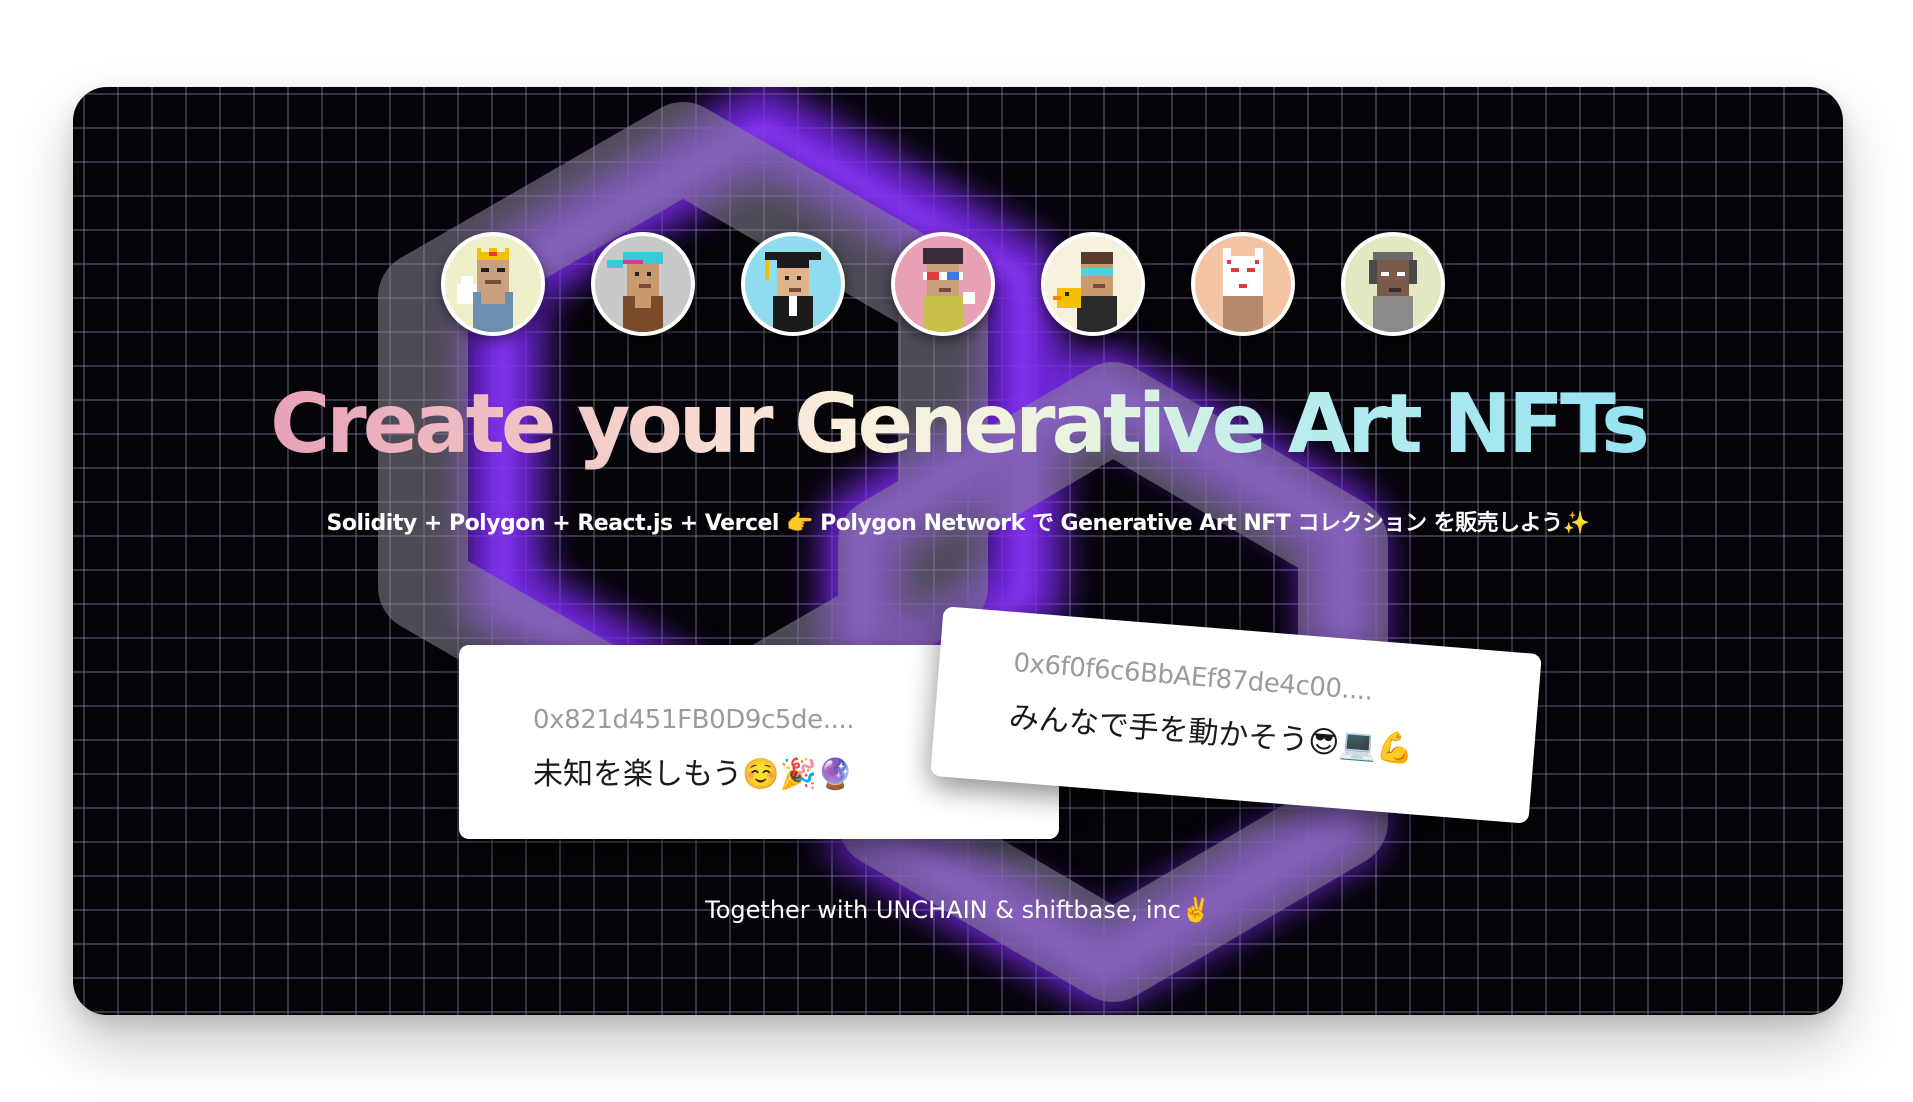 The height and width of the screenshot is (1102, 1913). I want to click on duck-character-avatar, so click(1093, 284).